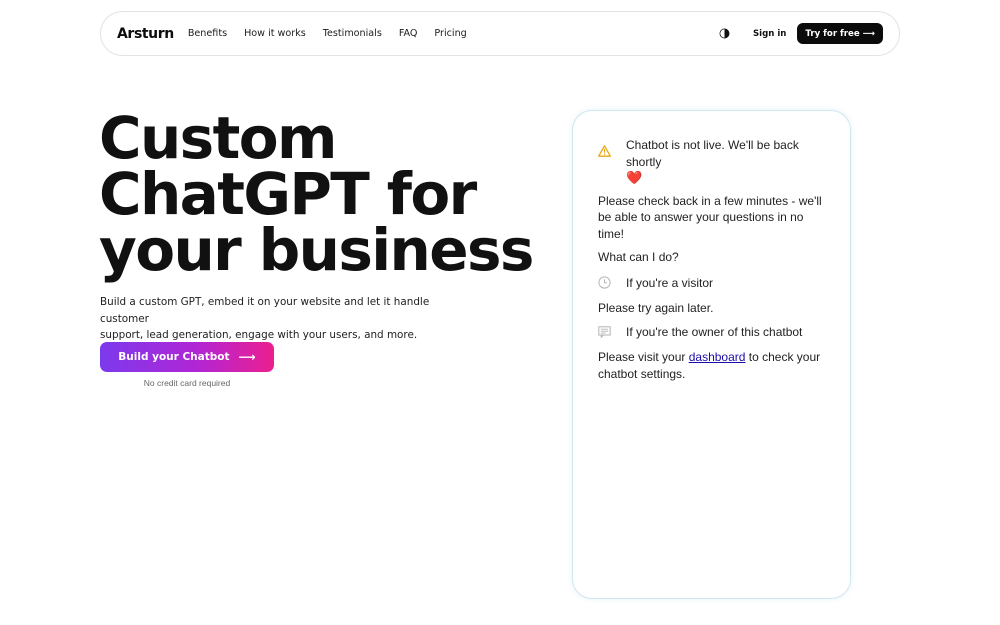  I want to click on hero-title-line: Custom, so click(218, 138).